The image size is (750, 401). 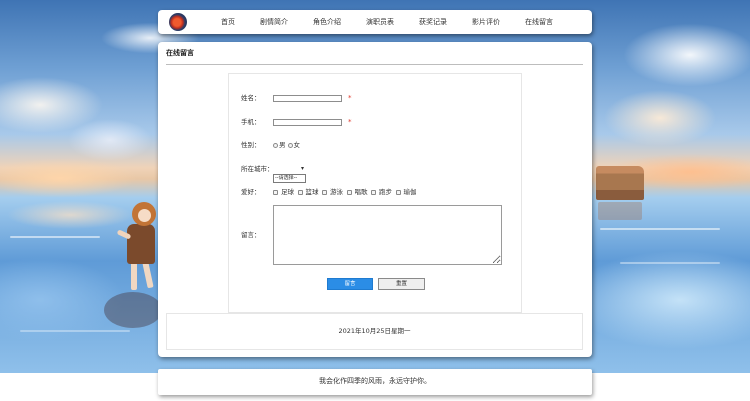 I want to click on hobbies-checkbox-group: 足球 篮球 游泳 唱歌 跑步 瑜伽, so click(x=346, y=192).